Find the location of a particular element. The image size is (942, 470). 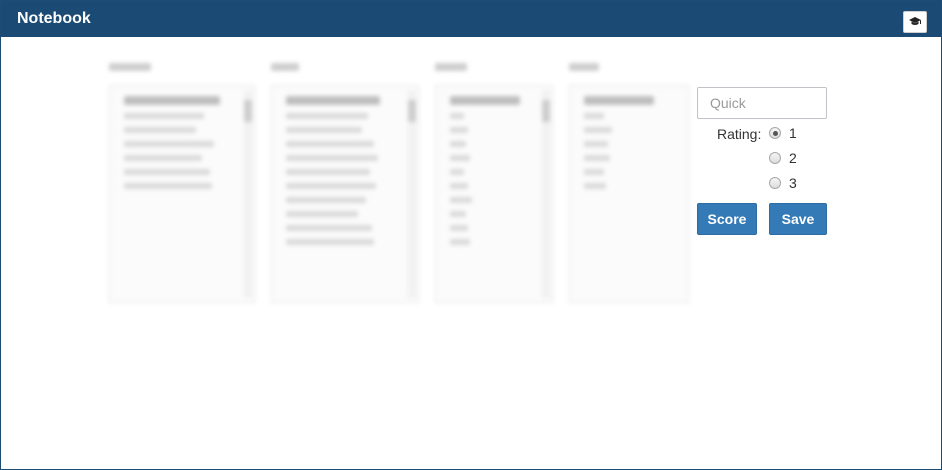

graduation-cap-icon is located at coordinates (915, 21).